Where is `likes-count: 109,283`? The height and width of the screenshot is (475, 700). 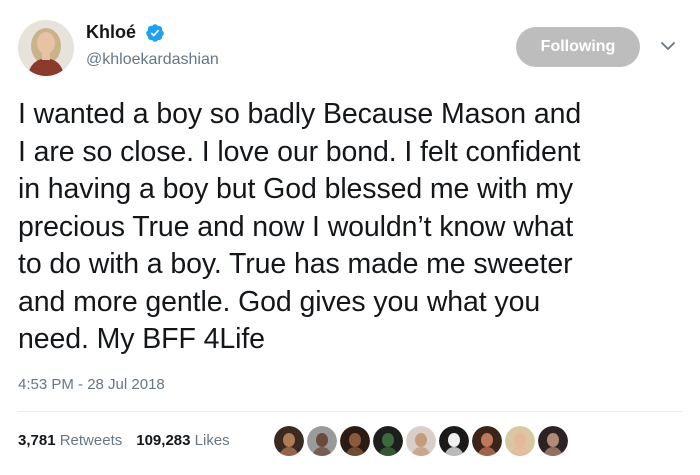
likes-count: 109,283 is located at coordinates (163, 440).